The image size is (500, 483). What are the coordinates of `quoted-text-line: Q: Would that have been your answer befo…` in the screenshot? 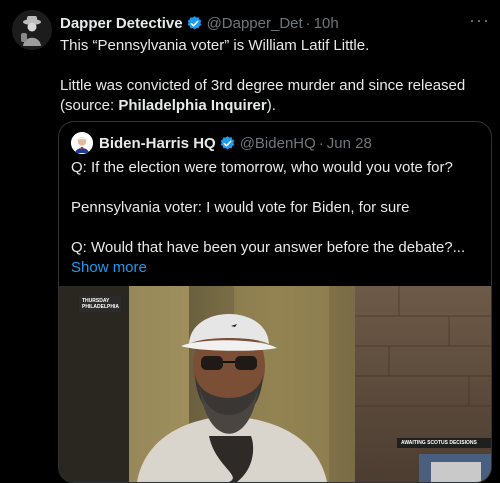 It's located at (268, 247).